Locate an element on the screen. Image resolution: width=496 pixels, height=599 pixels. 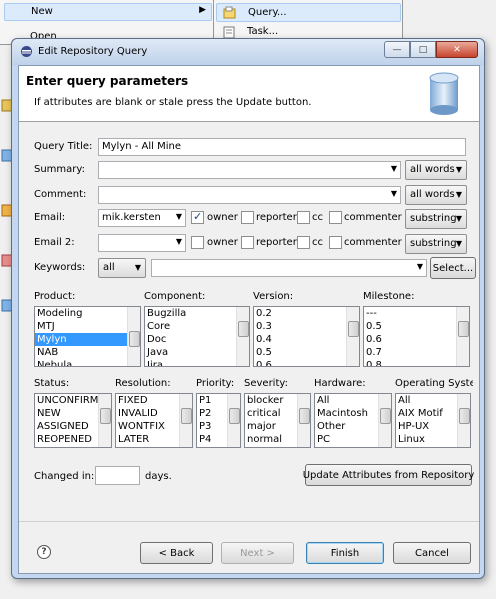
update-attributes-button: Update Attributes from Repository is located at coordinates (388, 475).